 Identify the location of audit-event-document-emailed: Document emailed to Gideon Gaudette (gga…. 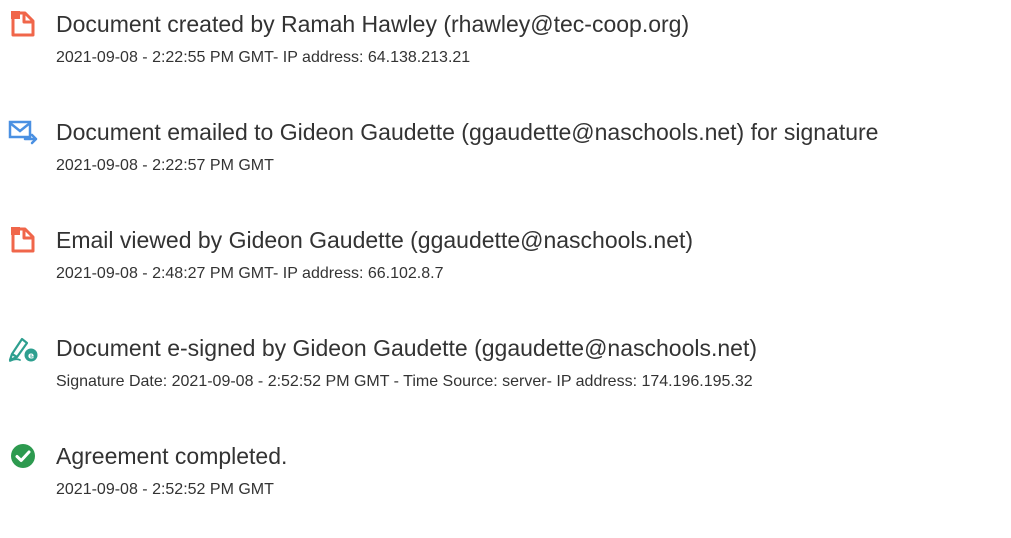
(508, 145).